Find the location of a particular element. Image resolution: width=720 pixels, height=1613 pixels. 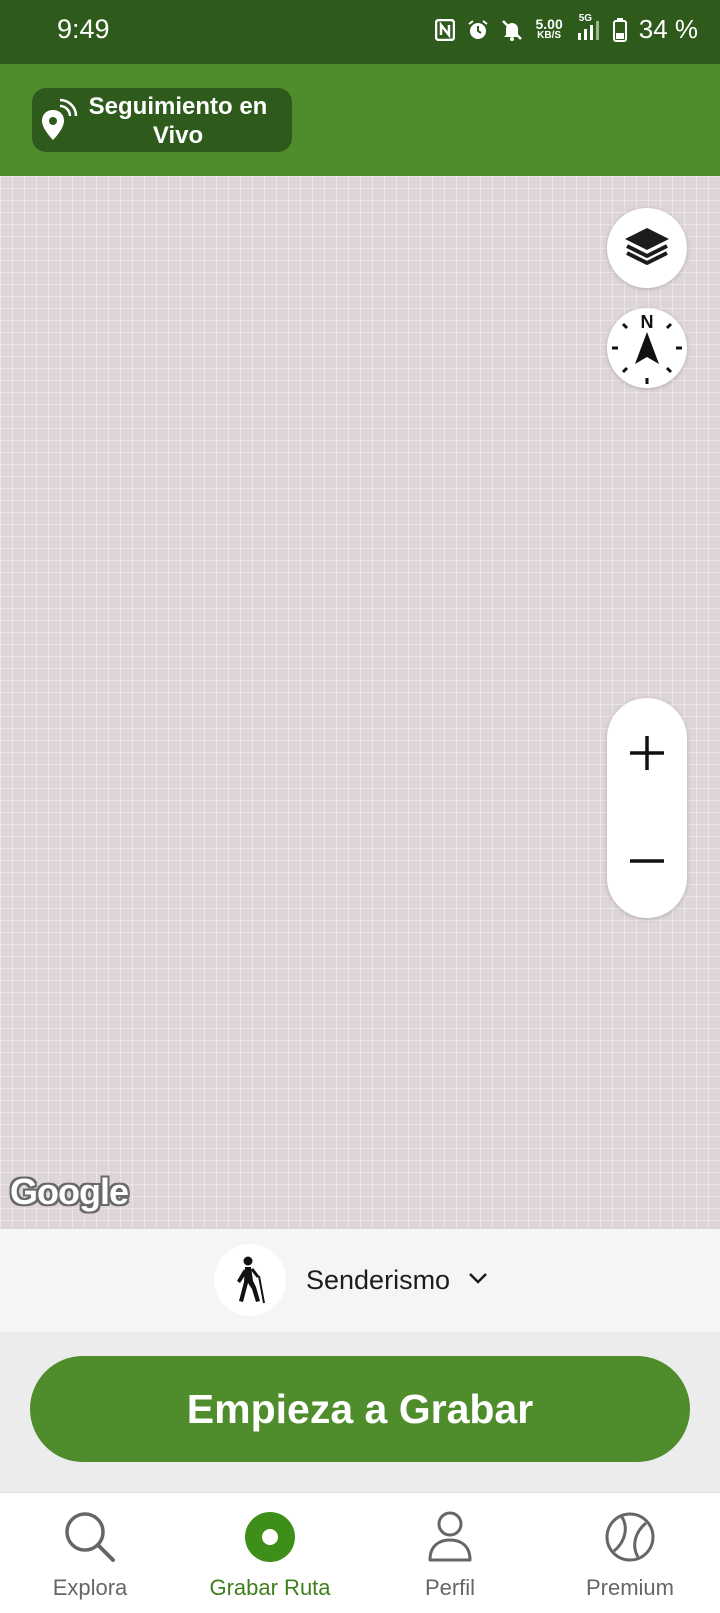

nav-item-explora: Explora is located at coordinates (90, 1553).